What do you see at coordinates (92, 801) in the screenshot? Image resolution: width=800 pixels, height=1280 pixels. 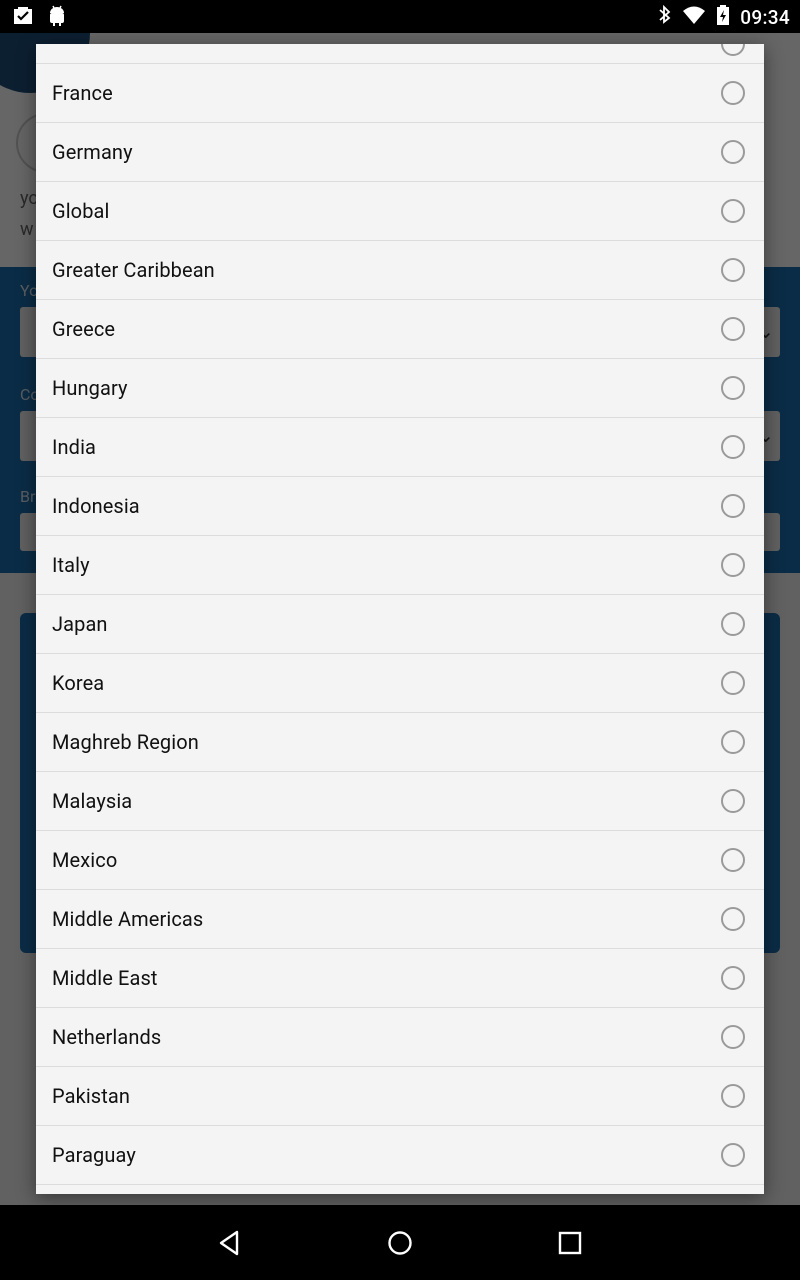 I see `option-label: Malaysia` at bounding box center [92, 801].